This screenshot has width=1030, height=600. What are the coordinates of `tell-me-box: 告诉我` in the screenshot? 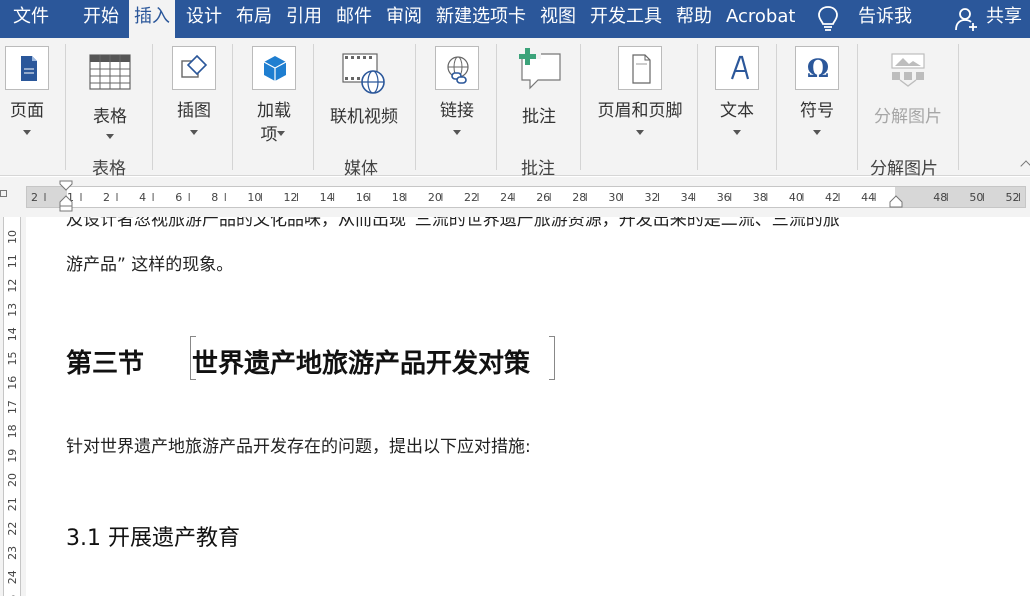 It's located at (885, 19).